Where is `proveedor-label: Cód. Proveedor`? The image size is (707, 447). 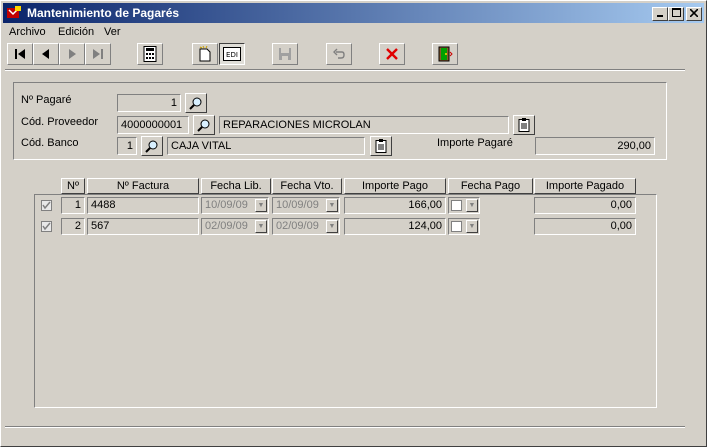
proveedor-label: Cód. Proveedor is located at coordinates (60, 122).